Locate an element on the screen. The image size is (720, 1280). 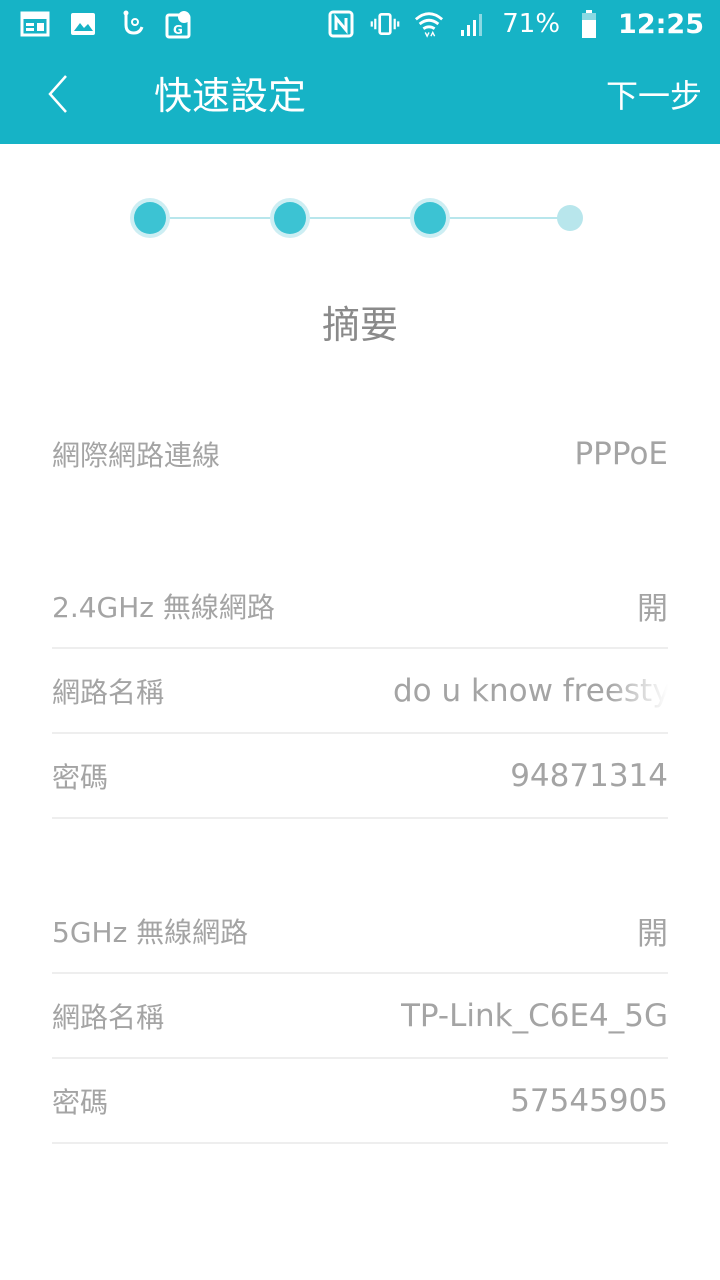
wifi5-header-row: 5GHz 無線網路 開 is located at coordinates (360, 931).